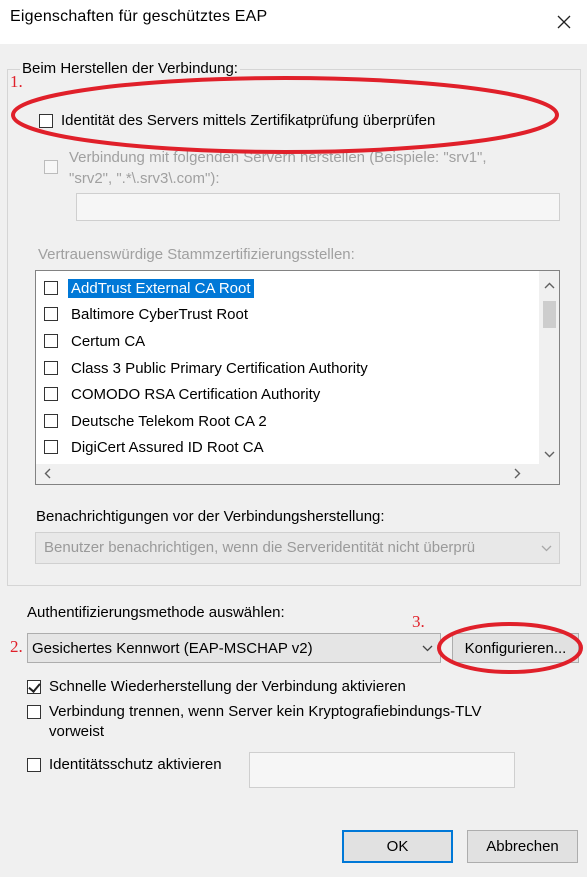  I want to click on list-item: Certum CA, so click(96, 341).